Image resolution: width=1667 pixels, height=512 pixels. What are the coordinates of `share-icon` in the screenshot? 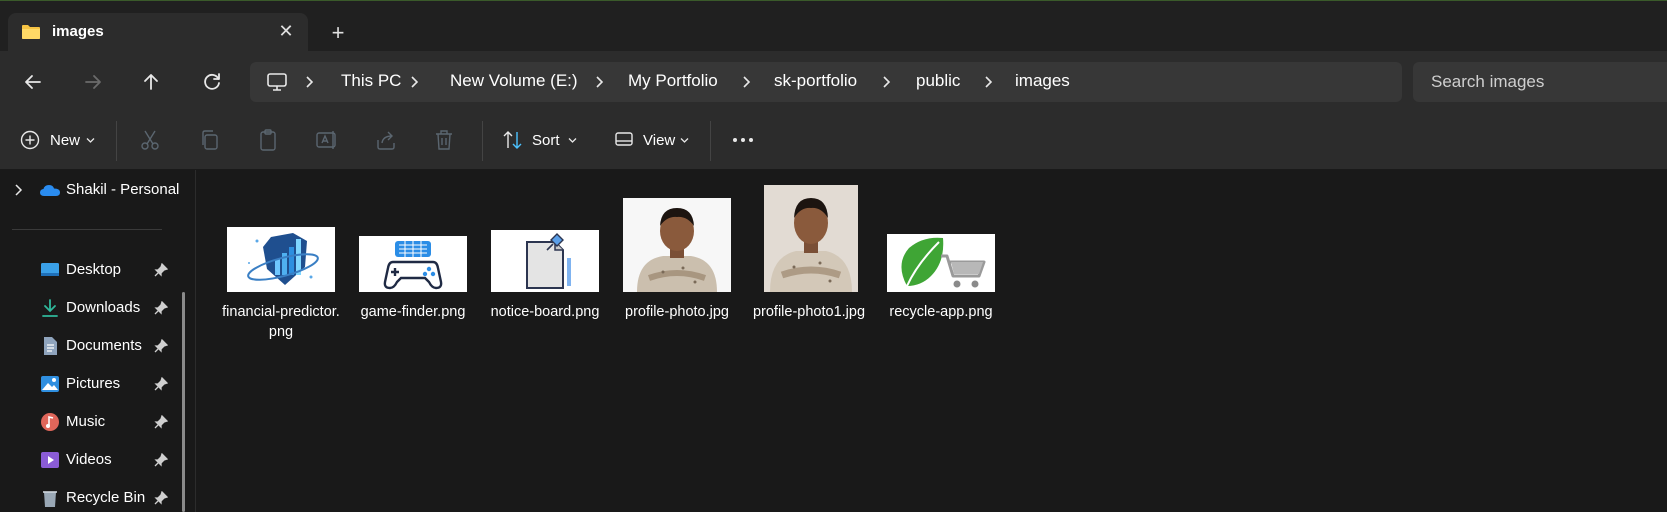 It's located at (386, 140).